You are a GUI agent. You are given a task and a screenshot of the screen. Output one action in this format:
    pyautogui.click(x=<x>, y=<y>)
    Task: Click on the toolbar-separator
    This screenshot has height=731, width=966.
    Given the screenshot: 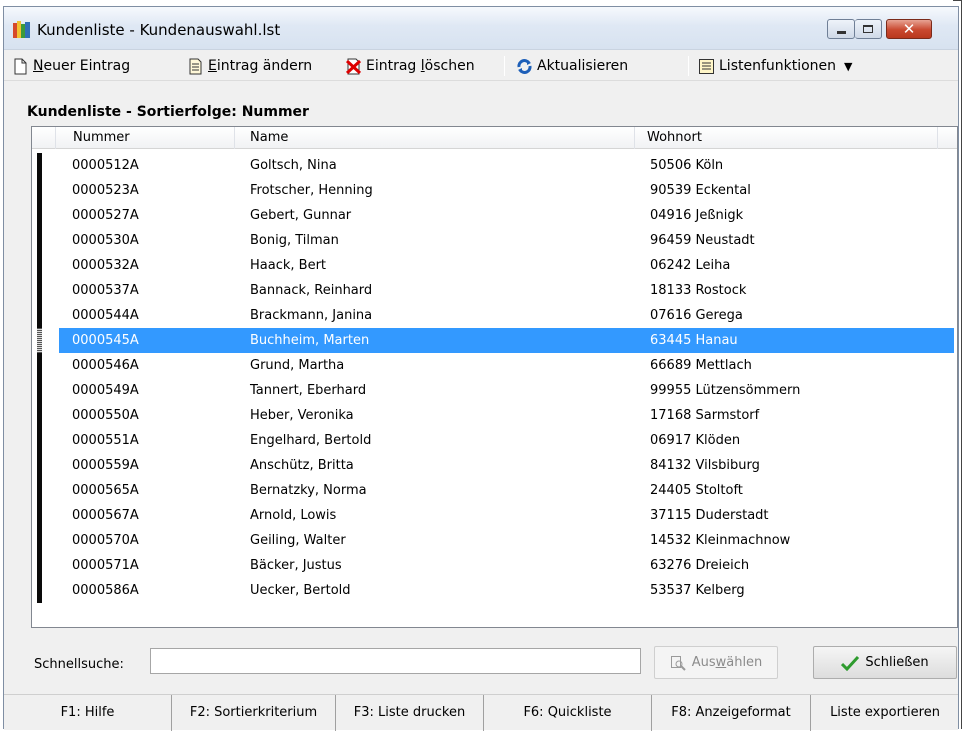 What is the action you would take?
    pyautogui.click(x=504, y=66)
    